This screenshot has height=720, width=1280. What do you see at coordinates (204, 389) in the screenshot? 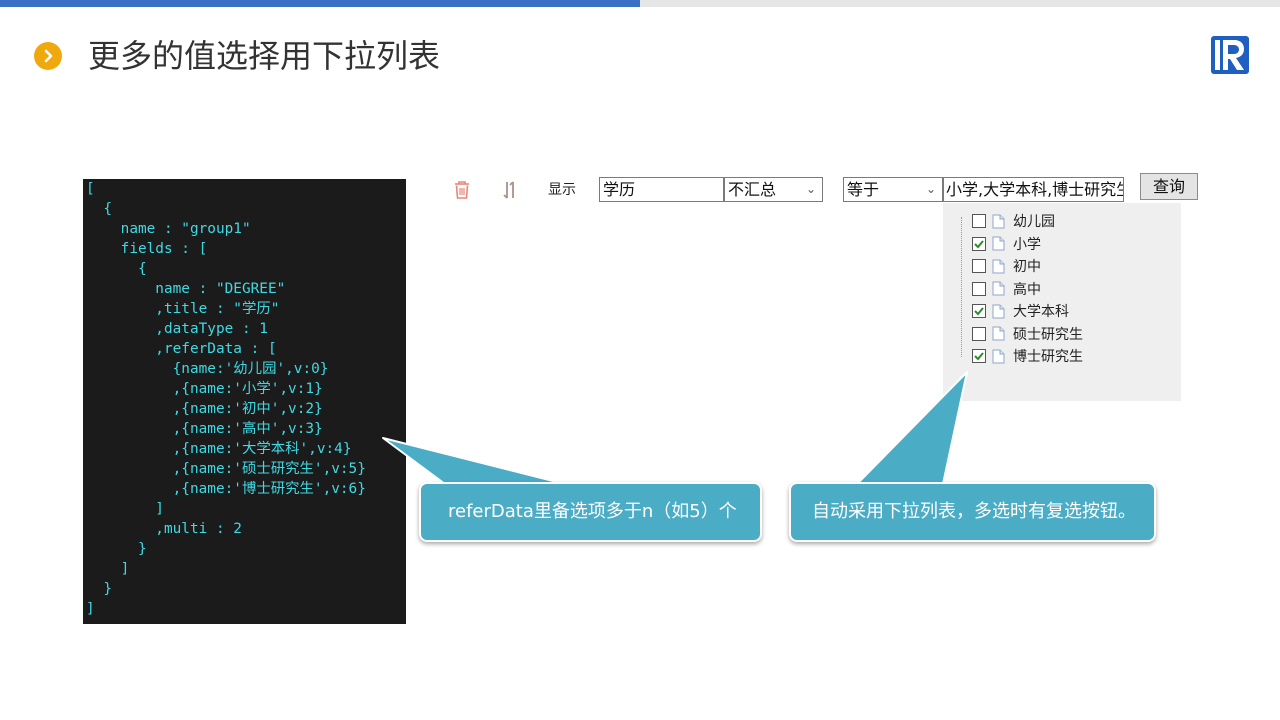
I see `code-line: ,{name:'小学',v:1}` at bounding box center [204, 389].